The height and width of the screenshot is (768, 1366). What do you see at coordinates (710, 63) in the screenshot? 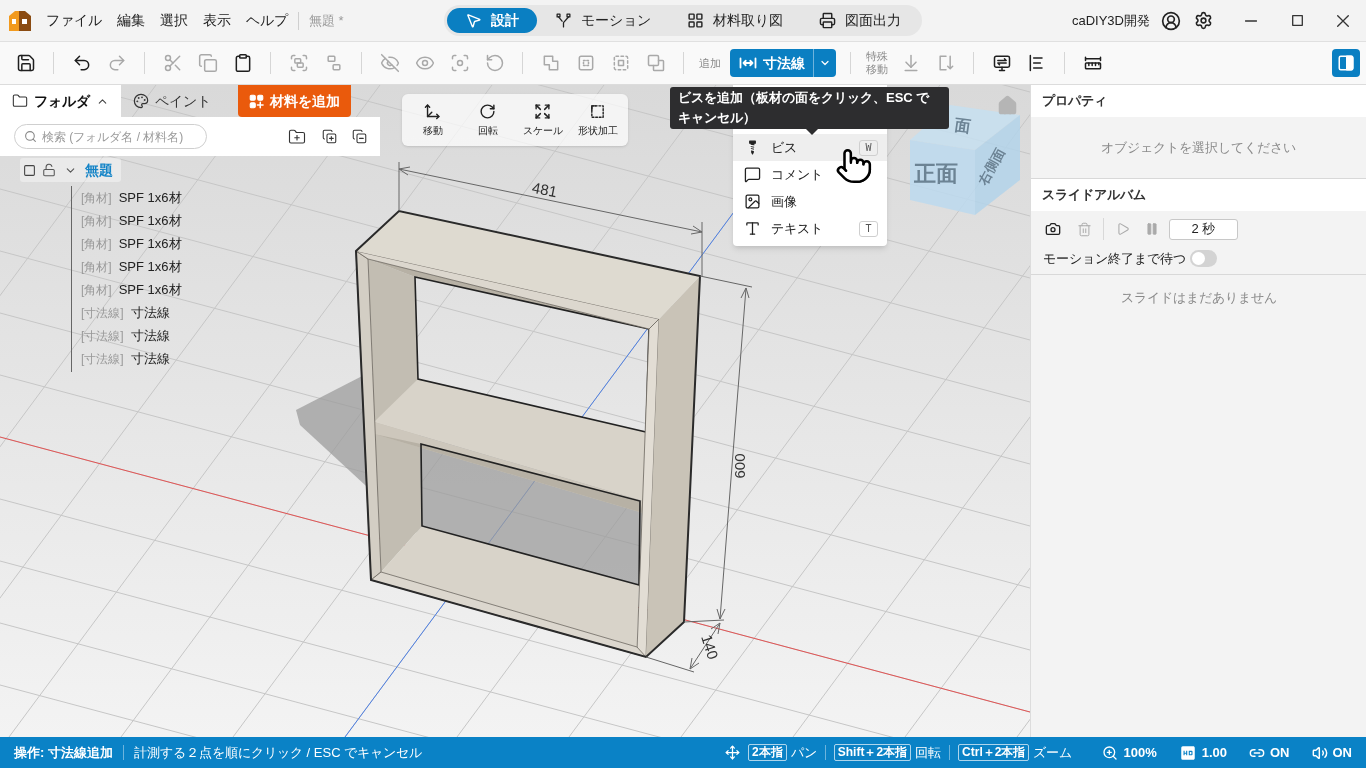
I see `toolbar-label: 追加` at bounding box center [710, 63].